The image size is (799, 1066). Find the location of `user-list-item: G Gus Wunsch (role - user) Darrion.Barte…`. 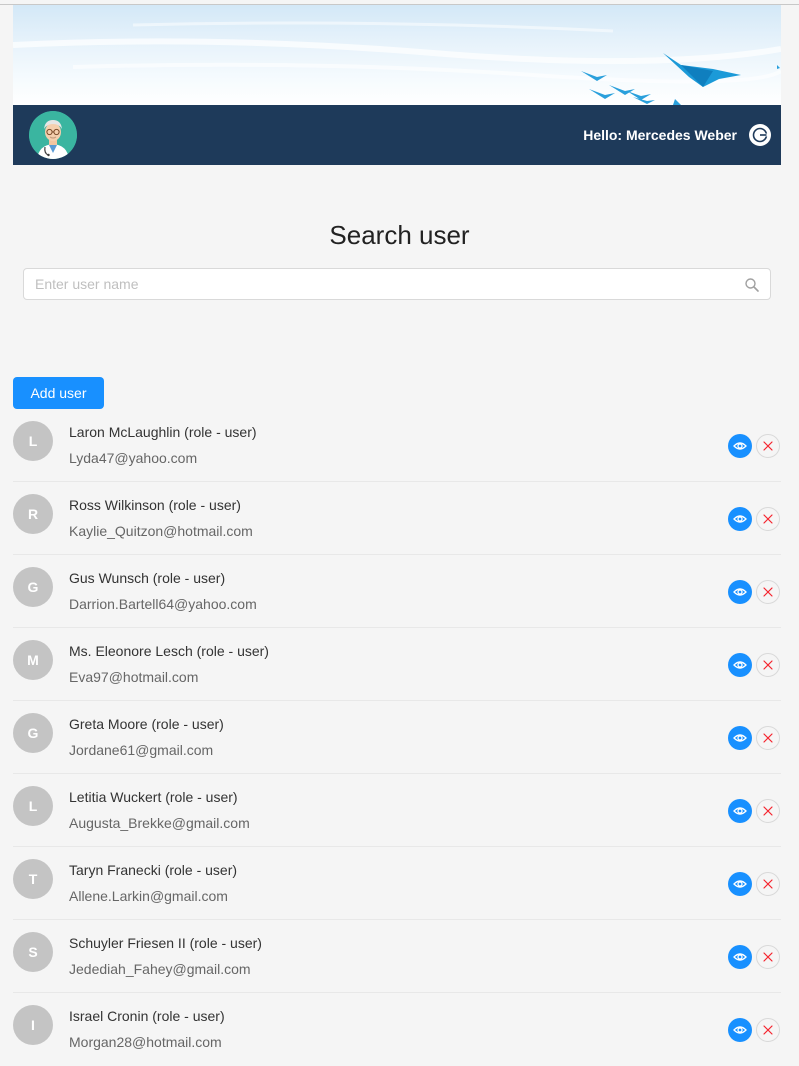

user-list-item: G Gus Wunsch (role - user) Darrion.Barte… is located at coordinates (397, 591).